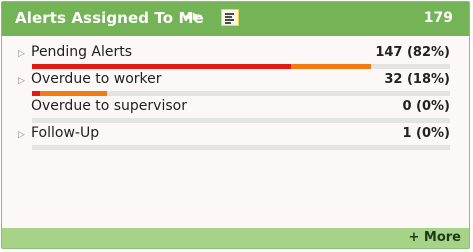  I want to click on widget-nav: ◀▶, so click(192, 16).